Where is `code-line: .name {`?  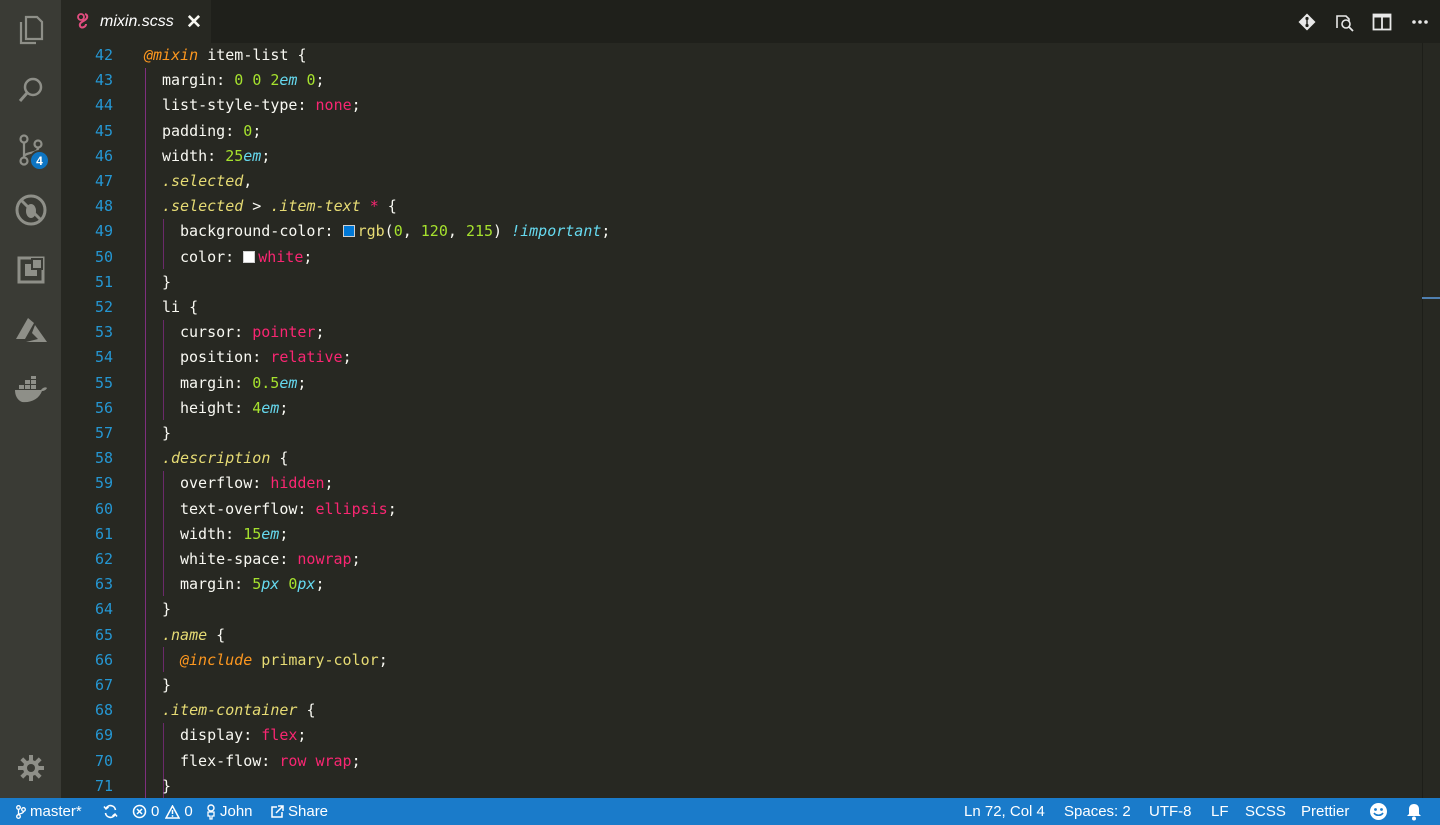 code-line: .name { is located at coordinates (193, 635).